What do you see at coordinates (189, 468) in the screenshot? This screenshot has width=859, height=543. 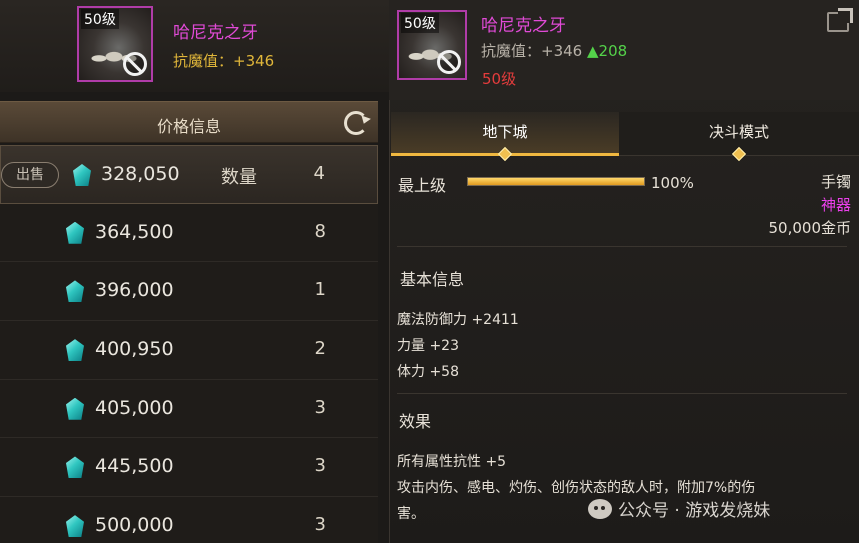 I see `price-row: 445,500 3` at bounding box center [189, 468].